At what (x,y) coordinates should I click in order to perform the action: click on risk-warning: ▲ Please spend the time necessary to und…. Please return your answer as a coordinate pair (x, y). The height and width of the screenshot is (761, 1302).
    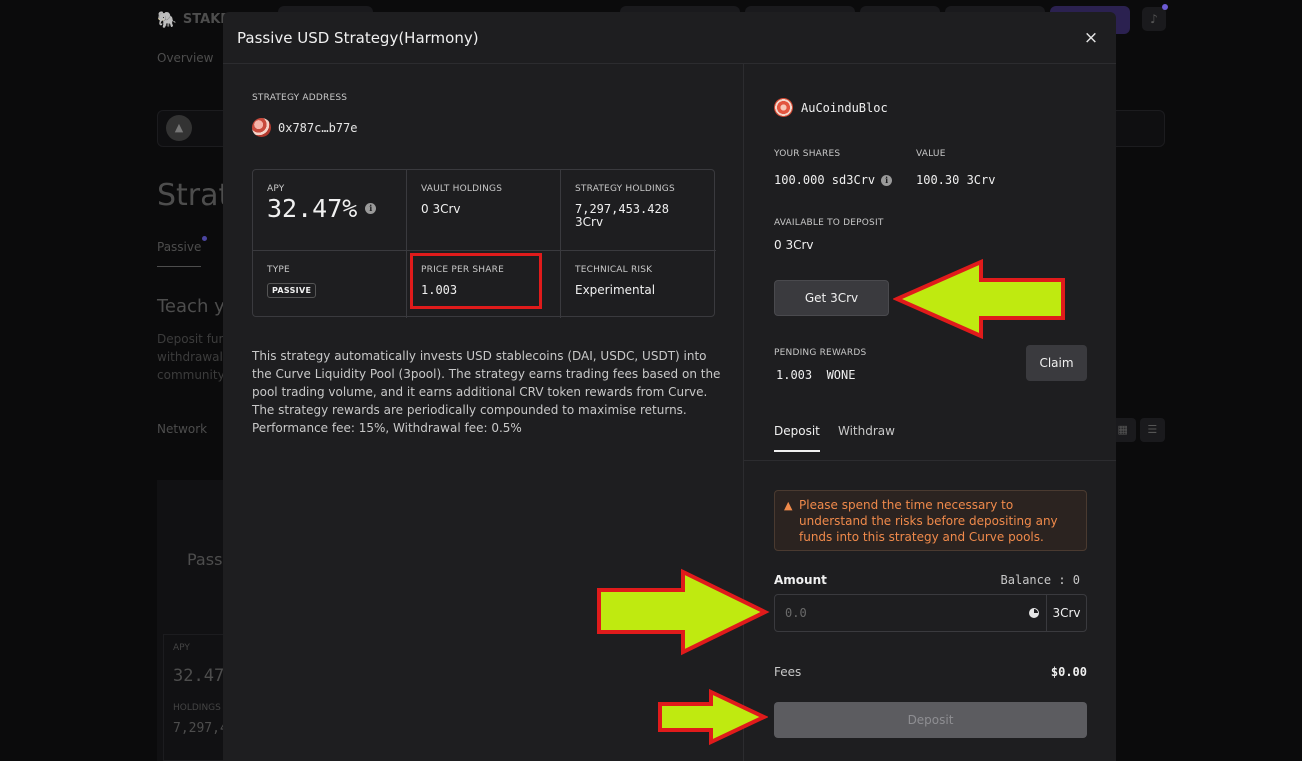
    Looking at the image, I should click on (930, 520).